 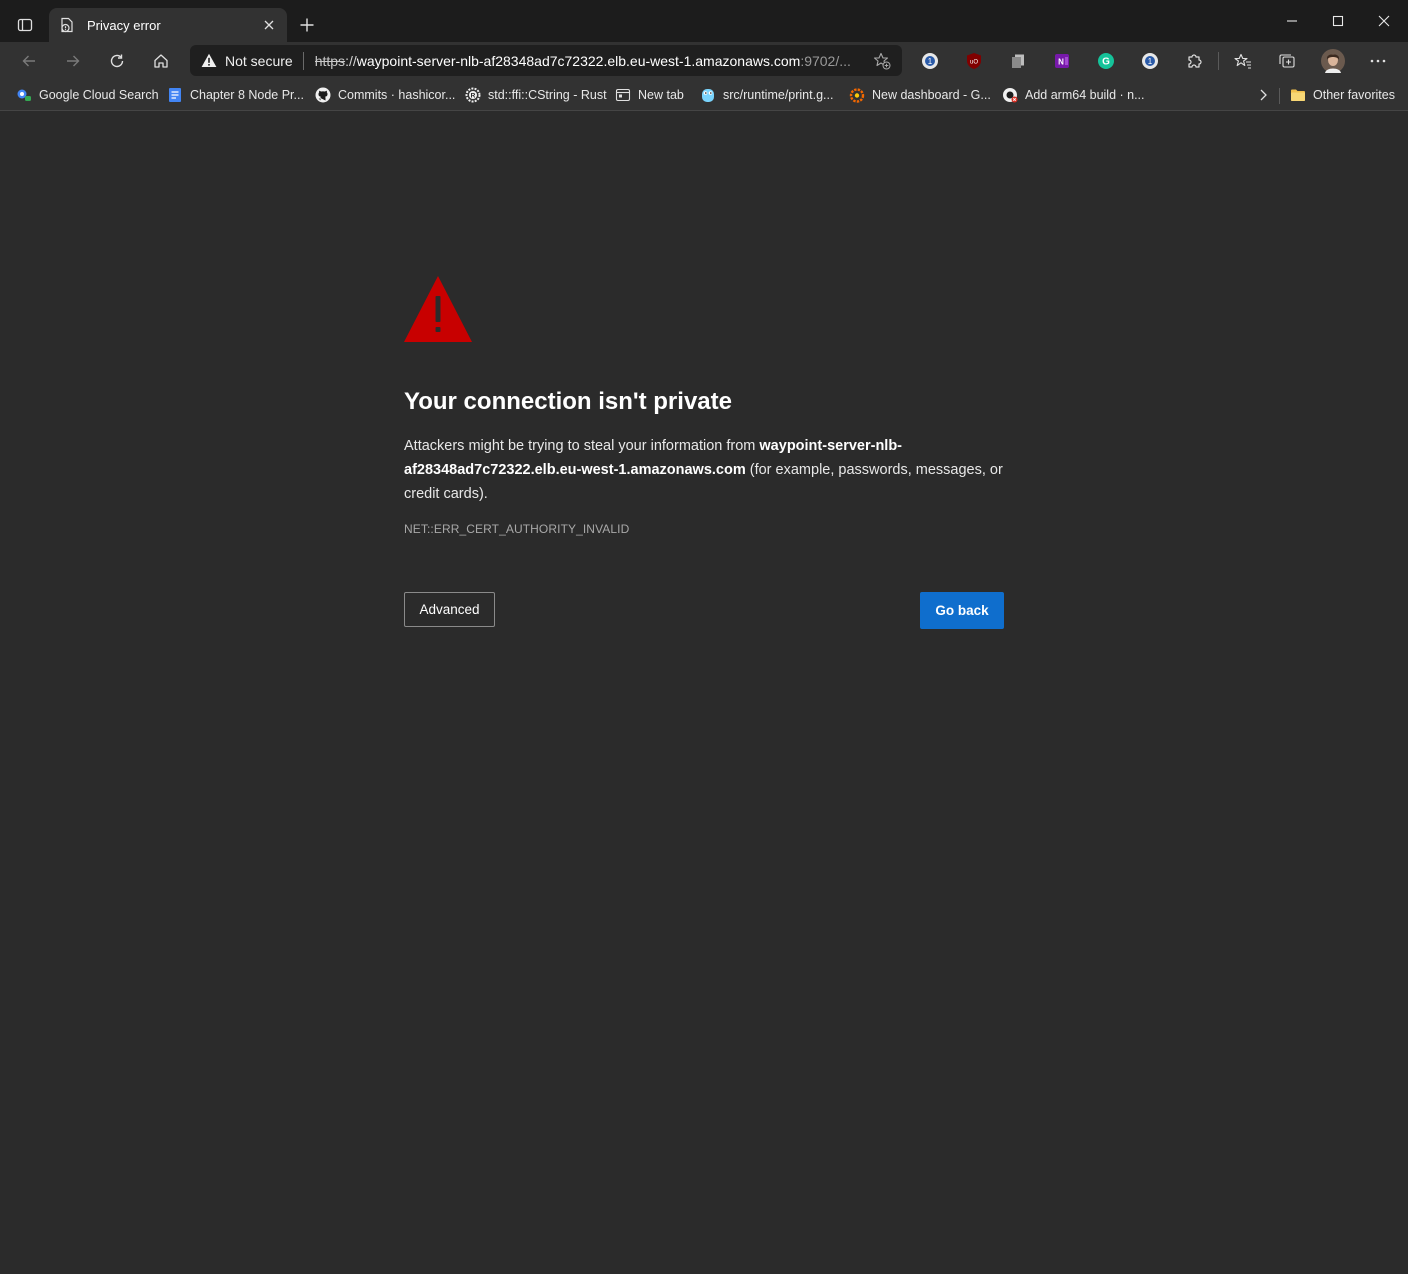 I want to click on forward-button, so click(x=73, y=61).